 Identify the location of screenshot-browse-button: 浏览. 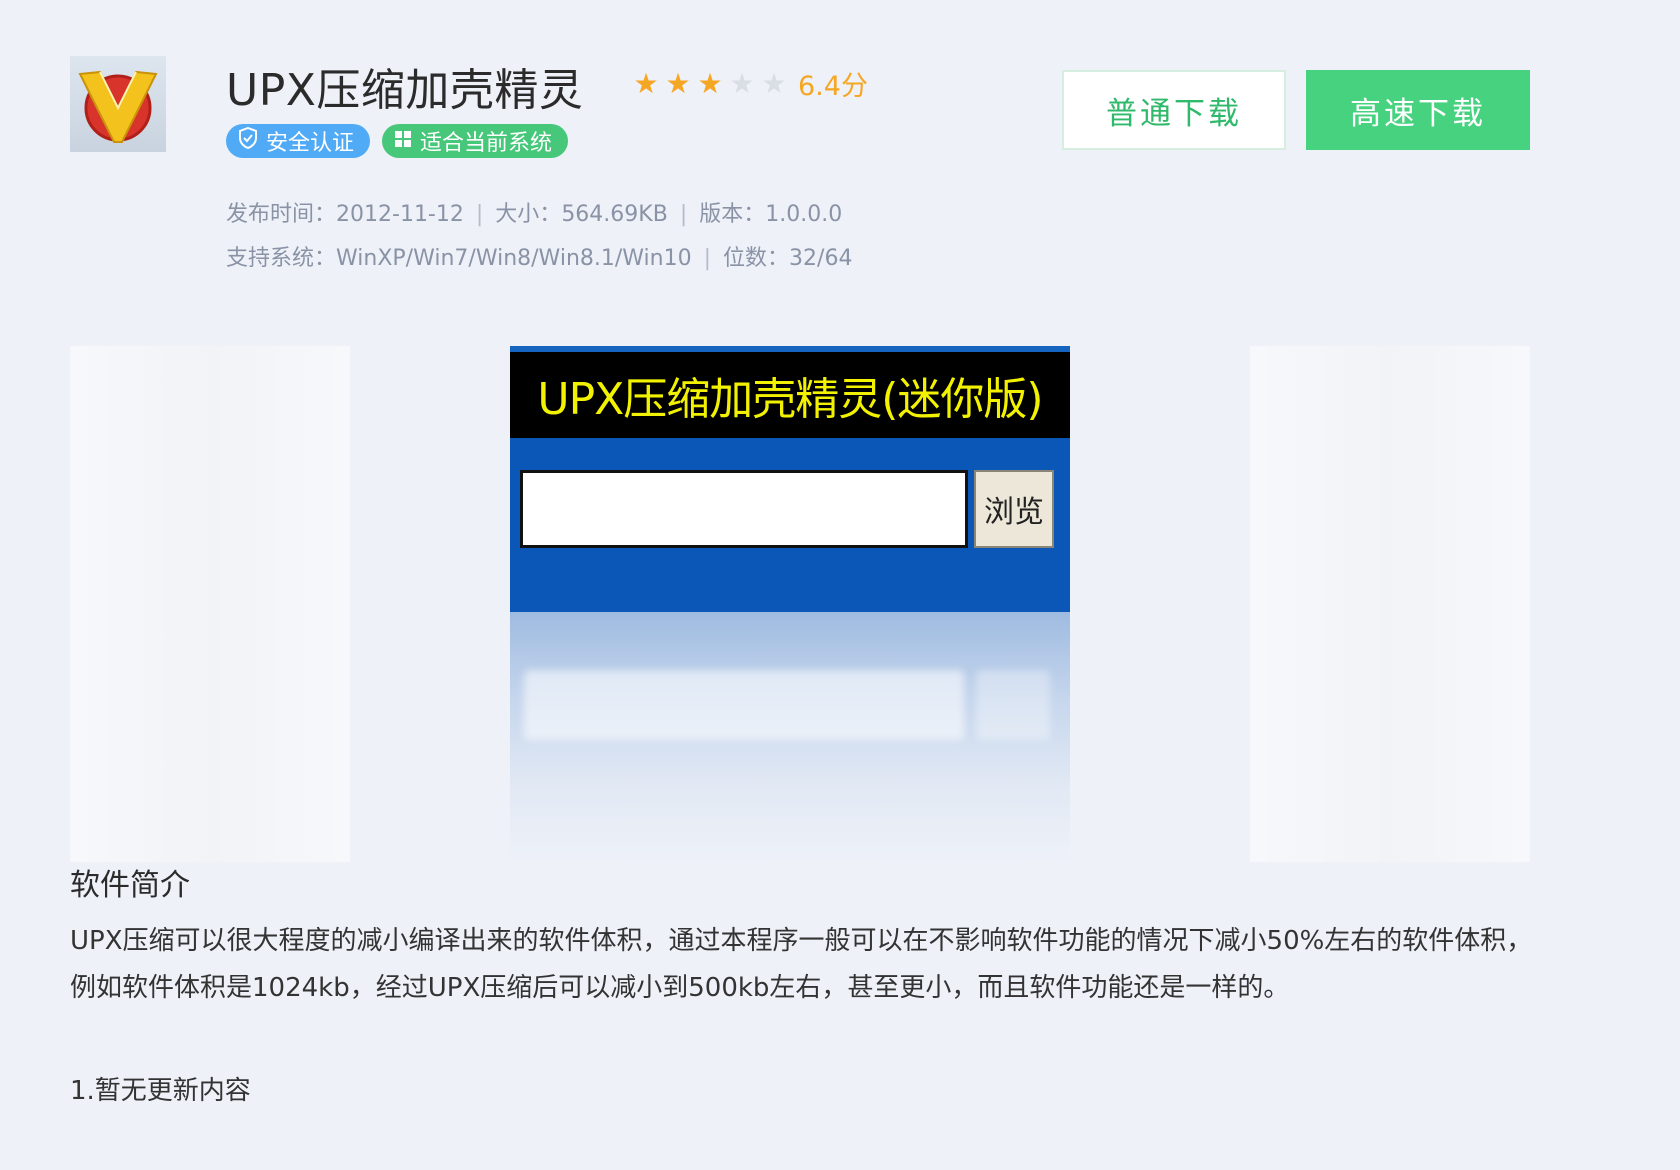
(1014, 509).